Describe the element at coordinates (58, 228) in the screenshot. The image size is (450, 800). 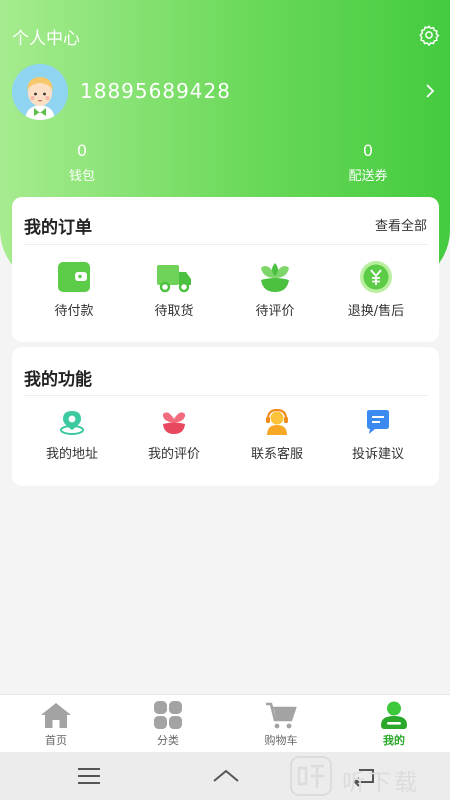
I see `orders-title: 我的订单` at that location.